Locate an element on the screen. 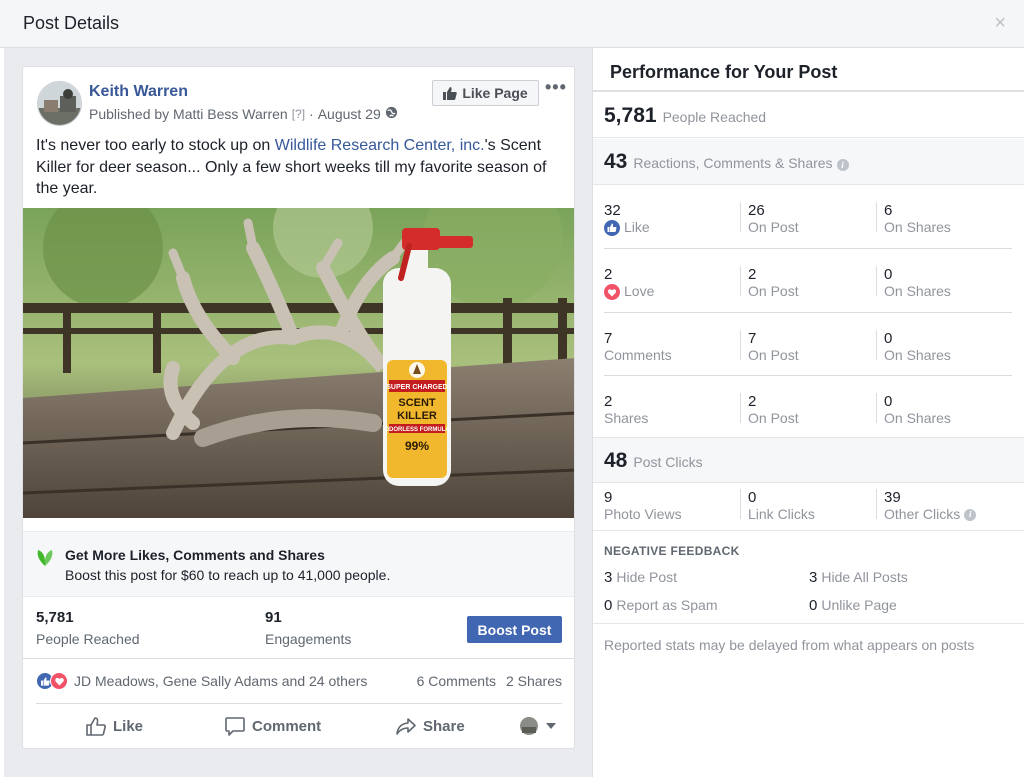  share-label: Share is located at coordinates (444, 726).